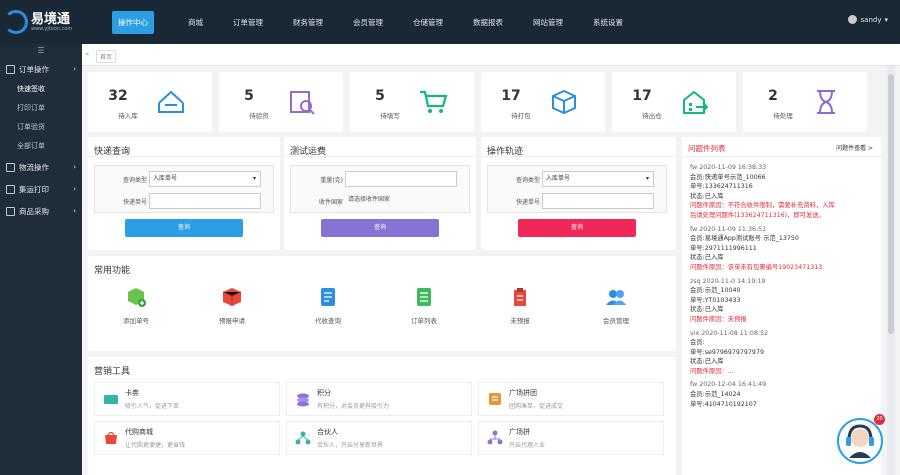 Image resolution: width=900 pixels, height=475 pixels. I want to click on box-icon, so click(564, 102).